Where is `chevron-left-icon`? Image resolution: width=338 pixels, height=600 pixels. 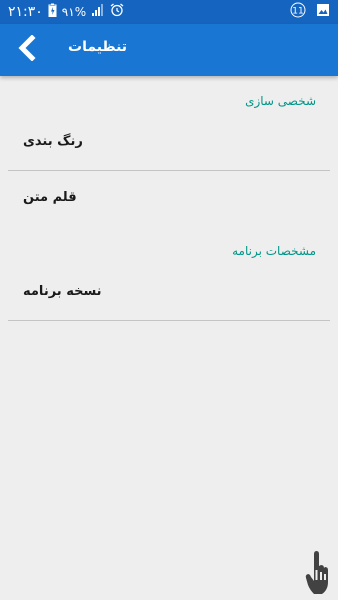
chevron-left-icon is located at coordinates (27, 49).